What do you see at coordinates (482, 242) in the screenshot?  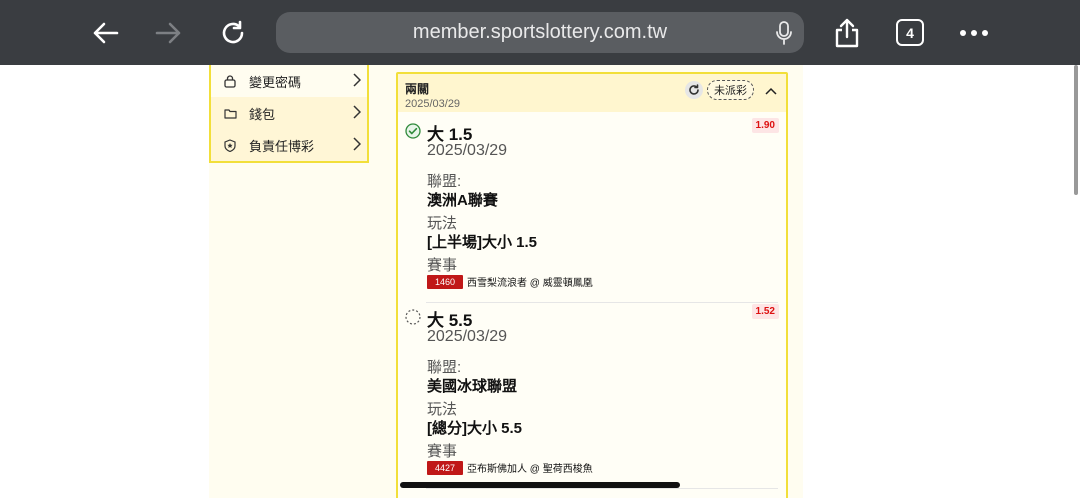 I see `market-value: [上半場]大小 1.5` at bounding box center [482, 242].